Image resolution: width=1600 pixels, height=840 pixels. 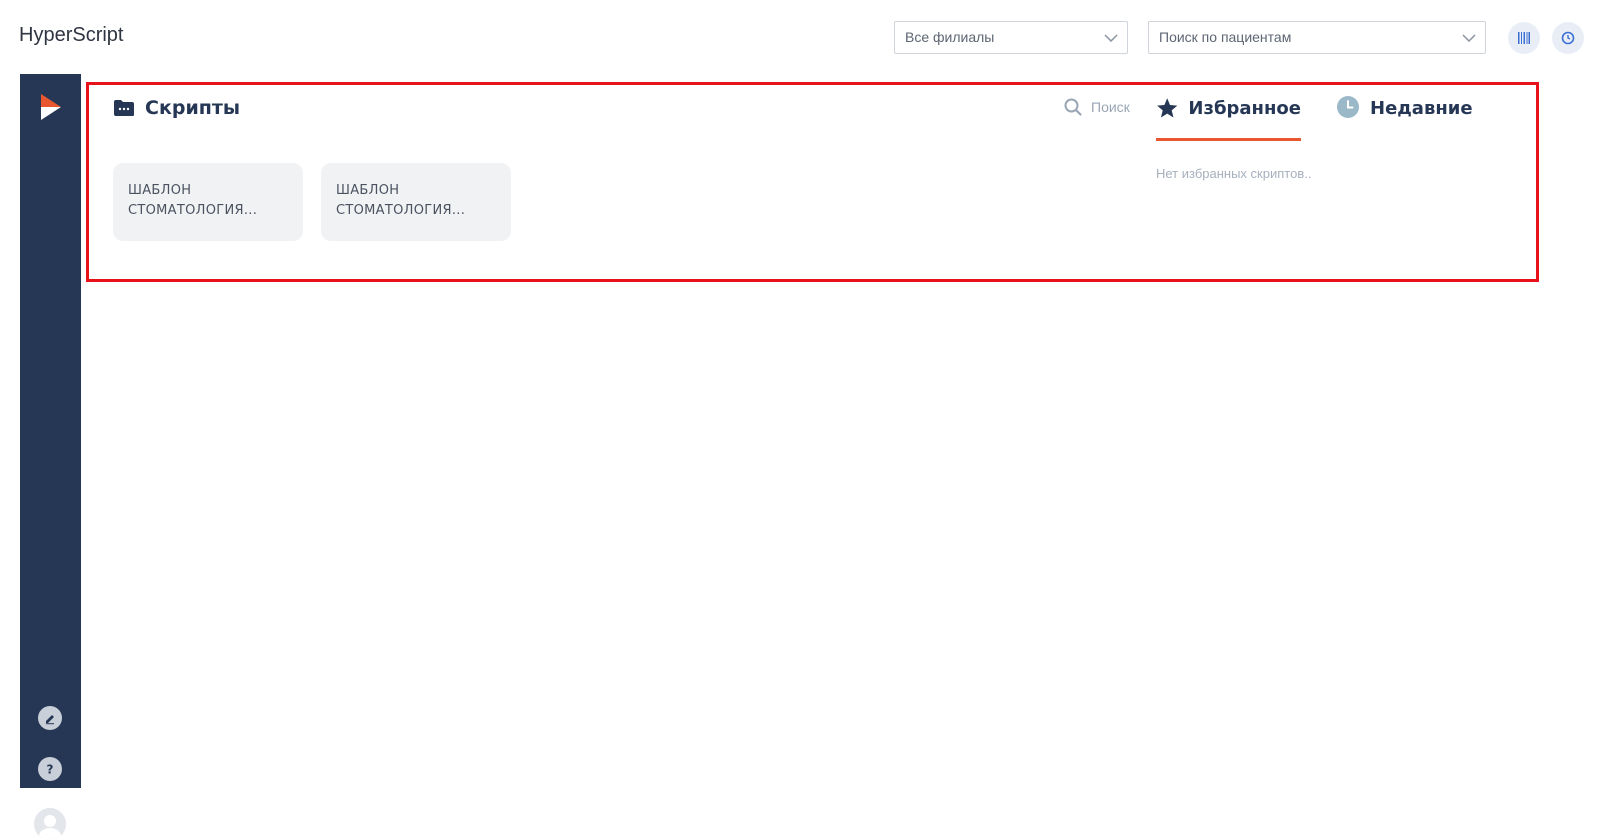 What do you see at coordinates (51, 107) in the screenshot?
I see `logo-icon` at bounding box center [51, 107].